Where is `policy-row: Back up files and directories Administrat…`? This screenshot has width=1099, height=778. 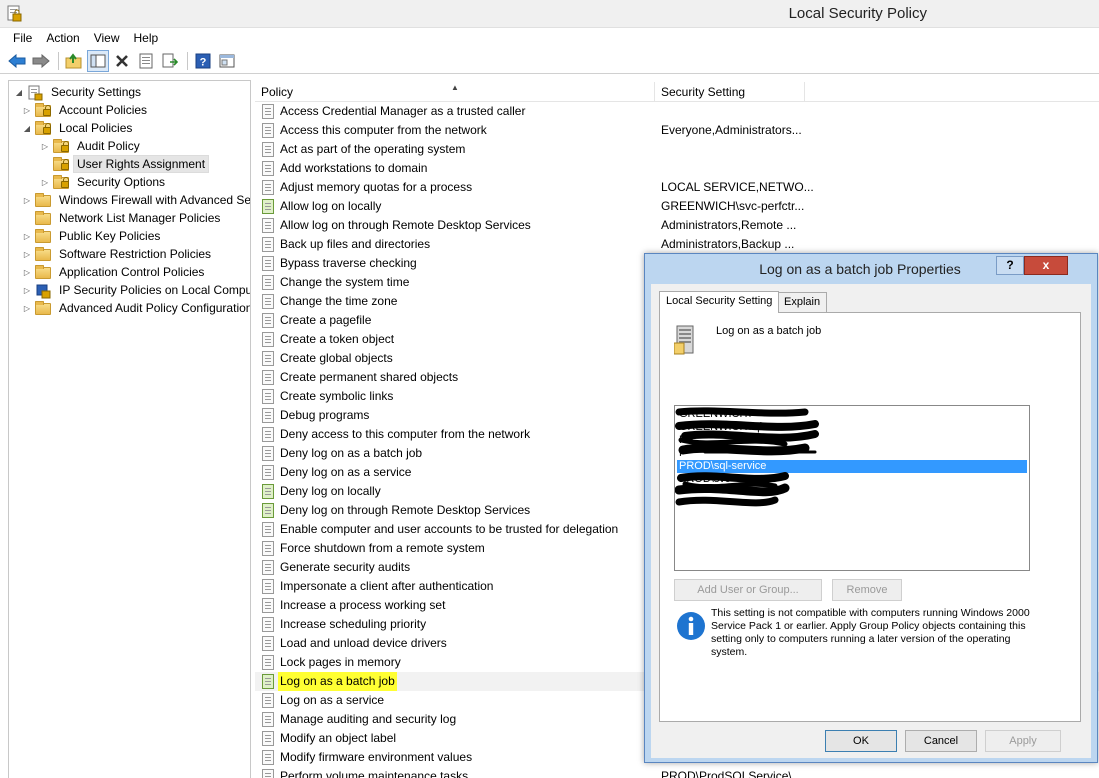
policy-row: Back up files and directories Administrat… is located at coordinates (677, 244).